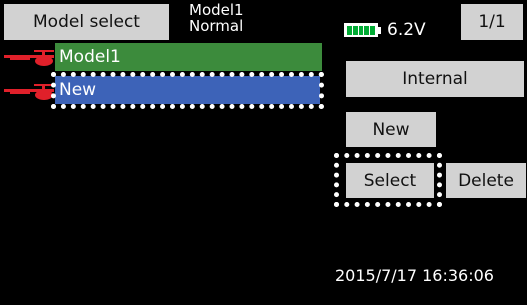  Describe the element at coordinates (406, 30) in the screenshot. I see `battery-voltage: 6.2V` at that location.